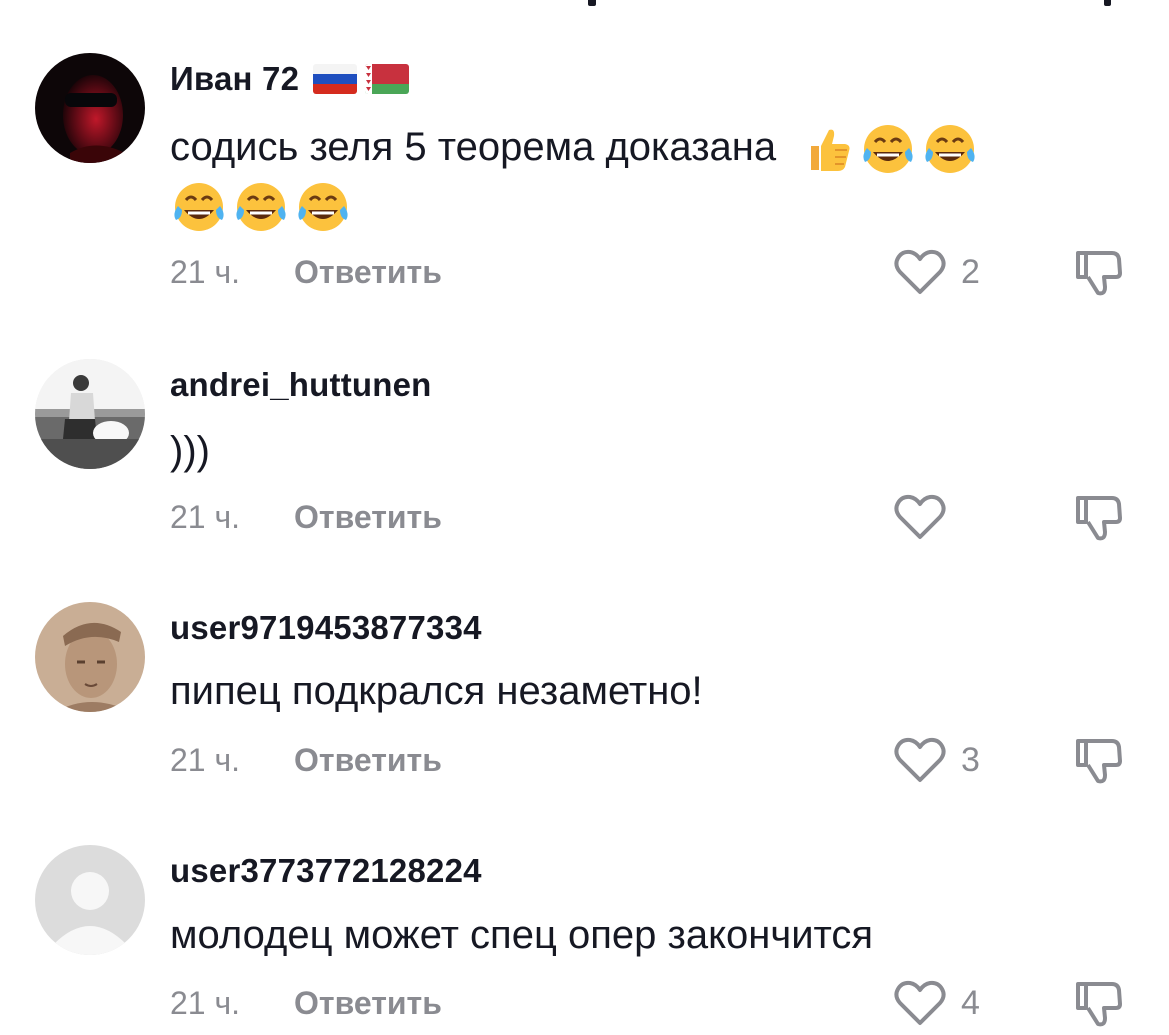  I want to click on username-label: andrei_huttunen, so click(301, 385).